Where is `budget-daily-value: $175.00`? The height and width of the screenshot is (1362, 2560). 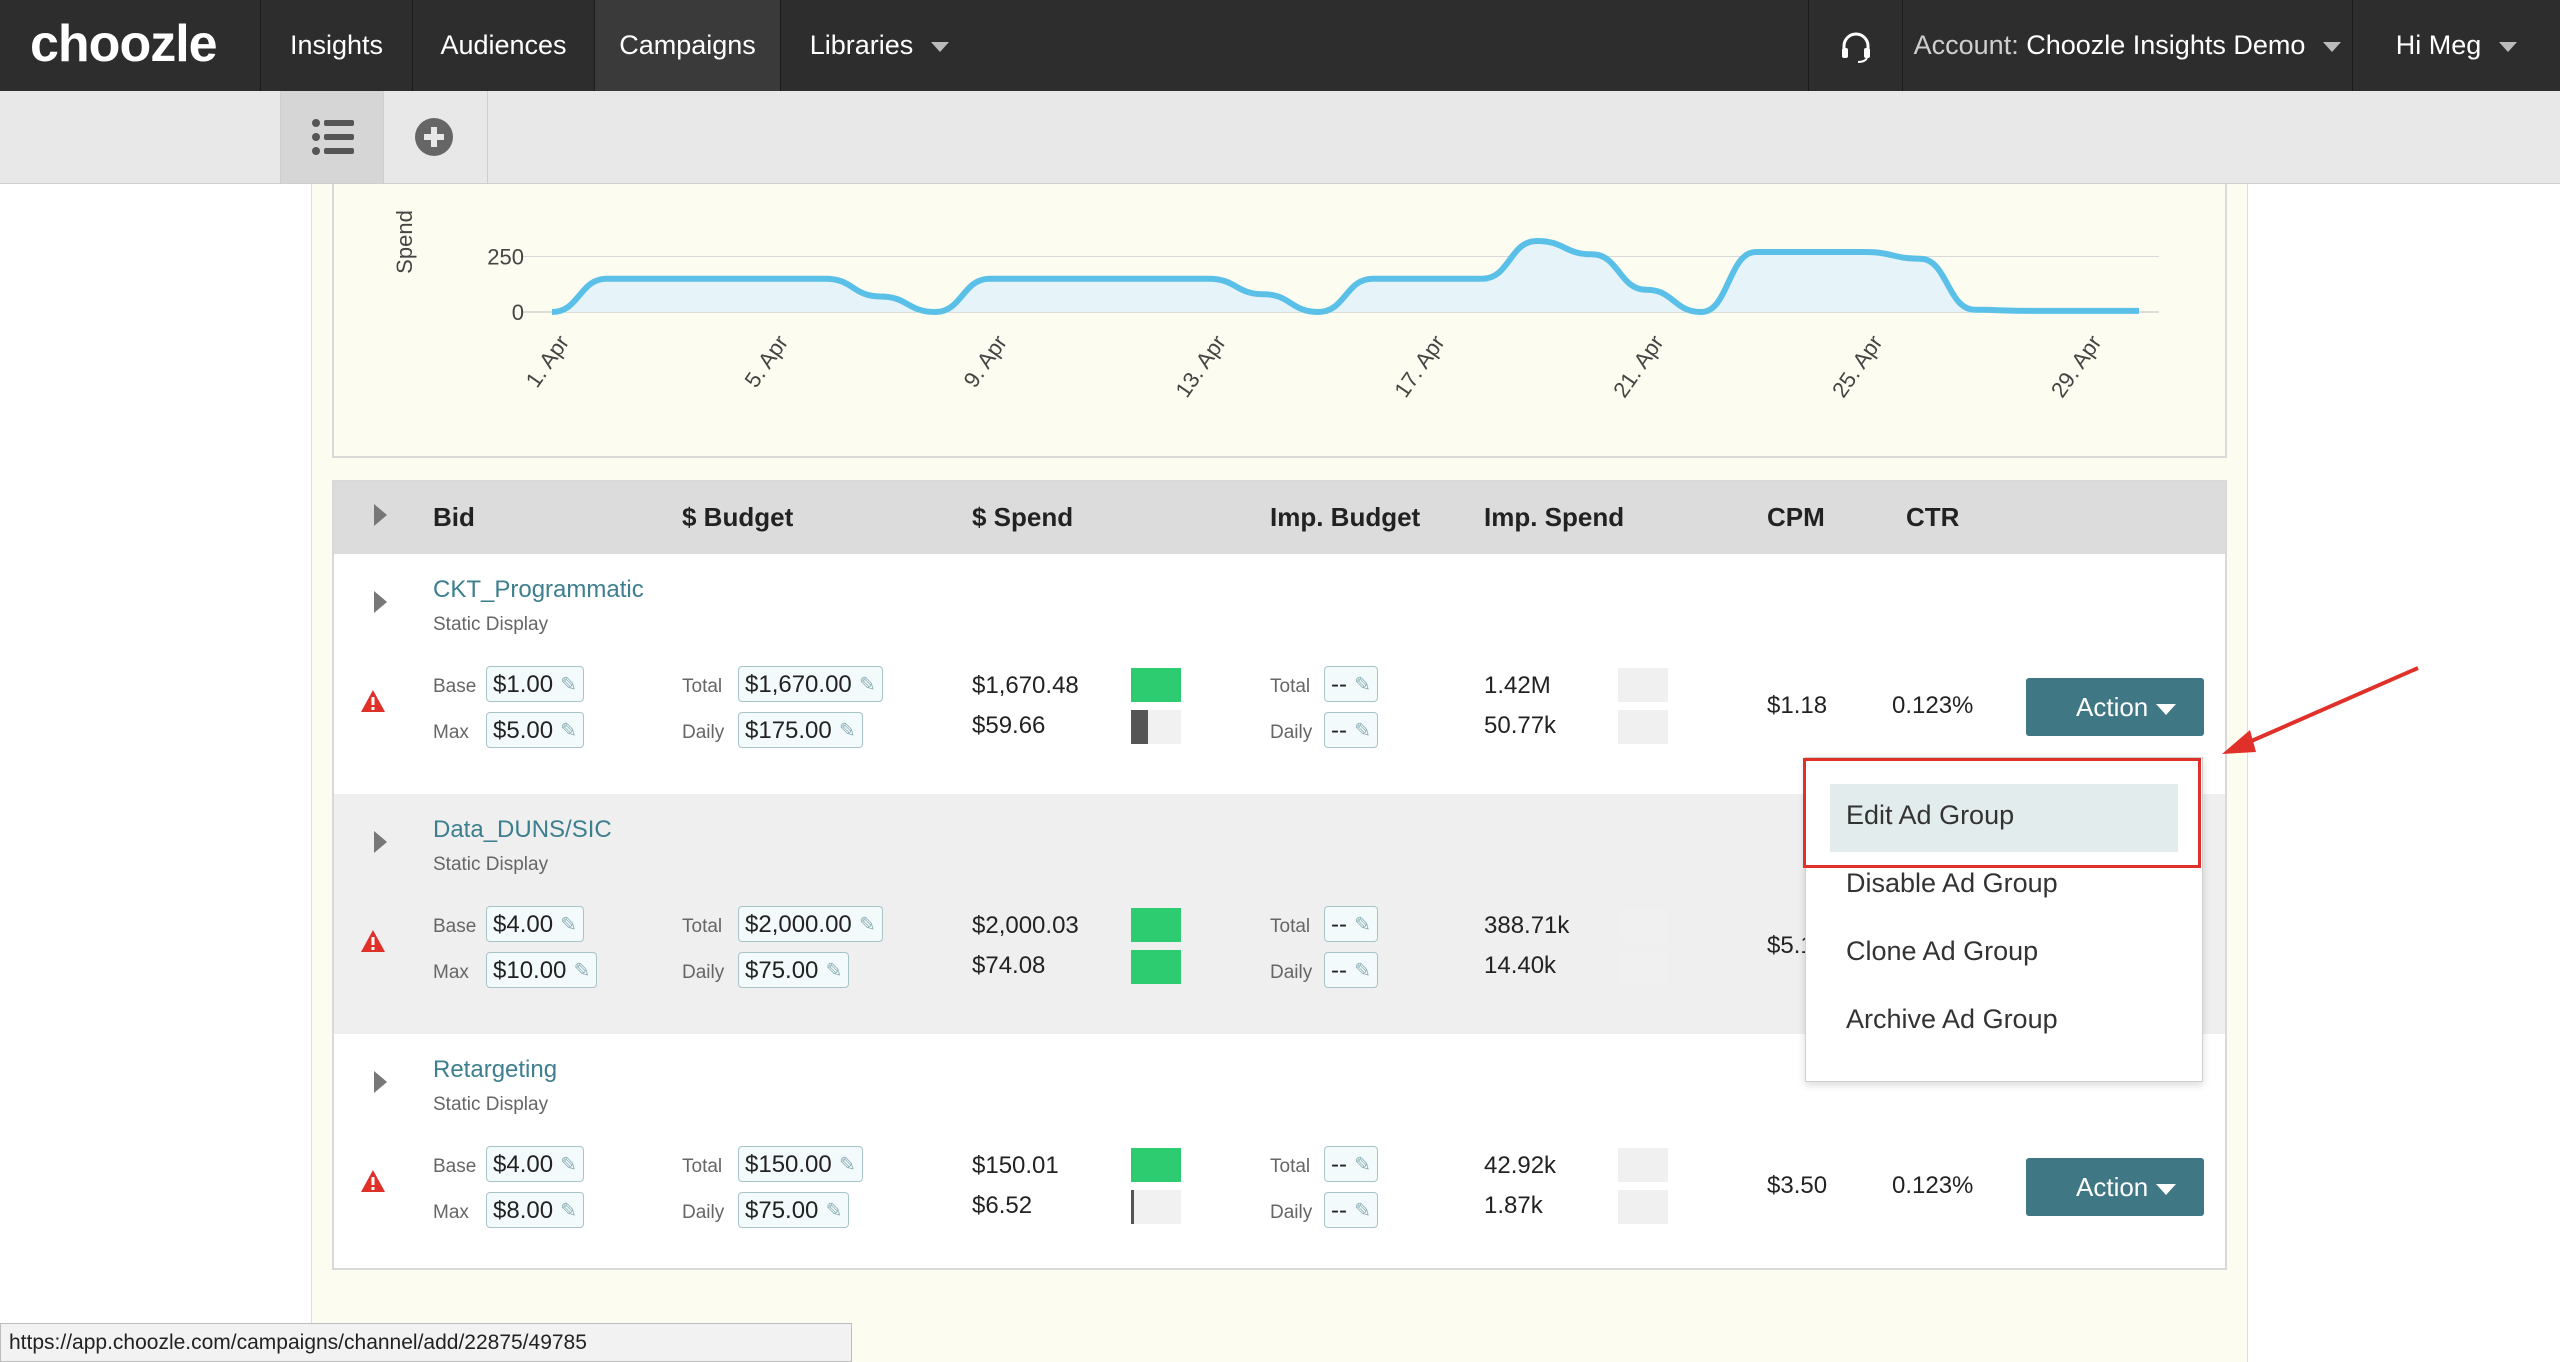
budget-daily-value: $175.00 is located at coordinates (788, 730).